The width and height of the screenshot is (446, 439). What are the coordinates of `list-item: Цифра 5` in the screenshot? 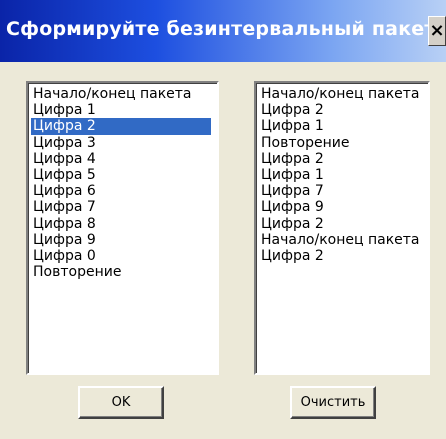 It's located at (124, 175).